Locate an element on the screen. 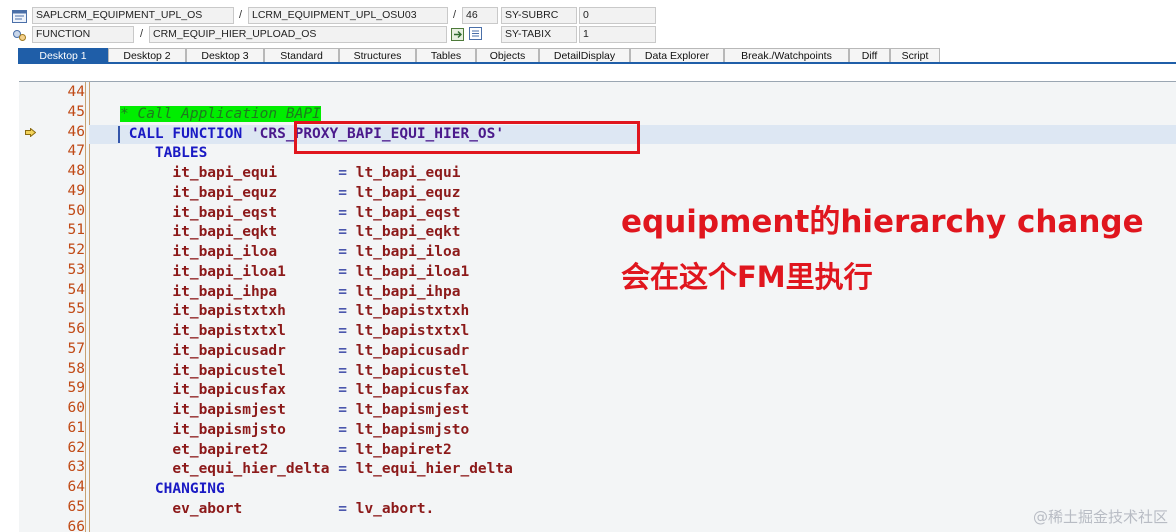 This screenshot has width=1176, height=532. line-number: 49 is located at coordinates (76, 190).